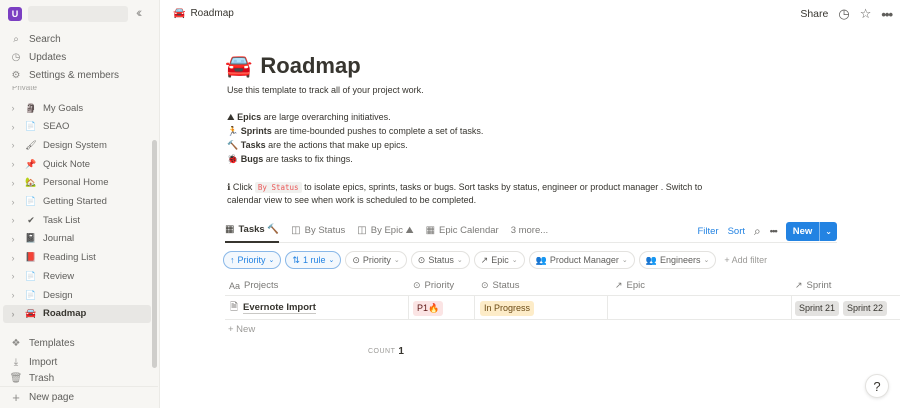 The width and height of the screenshot is (900, 408). Describe the element at coordinates (77, 220) in the screenshot. I see `sidebar-page-item: › ✔ Task List` at that location.